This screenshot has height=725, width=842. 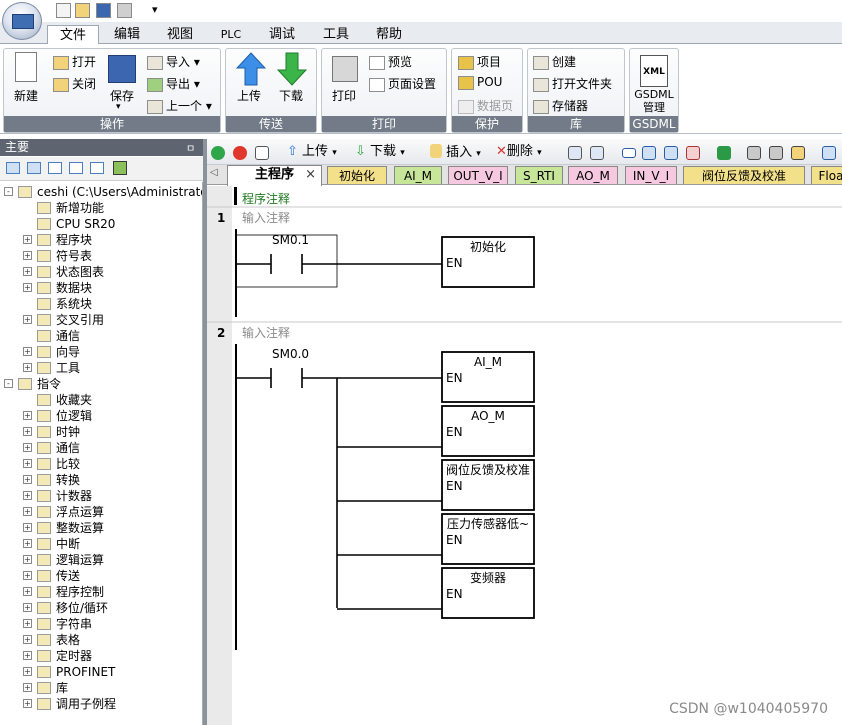 I want to click on tree-item: 程序块, so click(x=74, y=240).